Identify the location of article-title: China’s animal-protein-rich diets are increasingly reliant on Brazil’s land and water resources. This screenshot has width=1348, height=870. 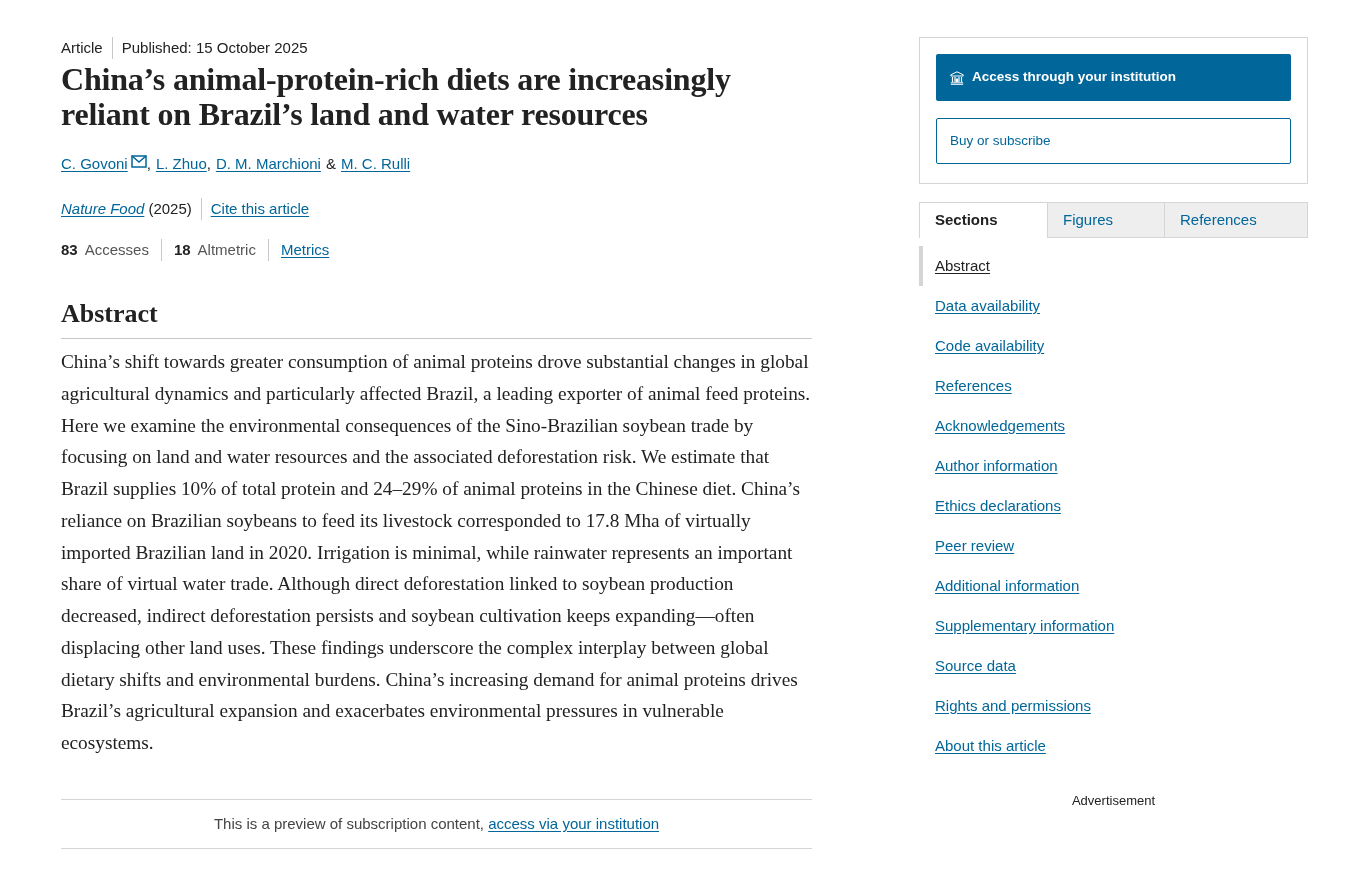
(396, 97).